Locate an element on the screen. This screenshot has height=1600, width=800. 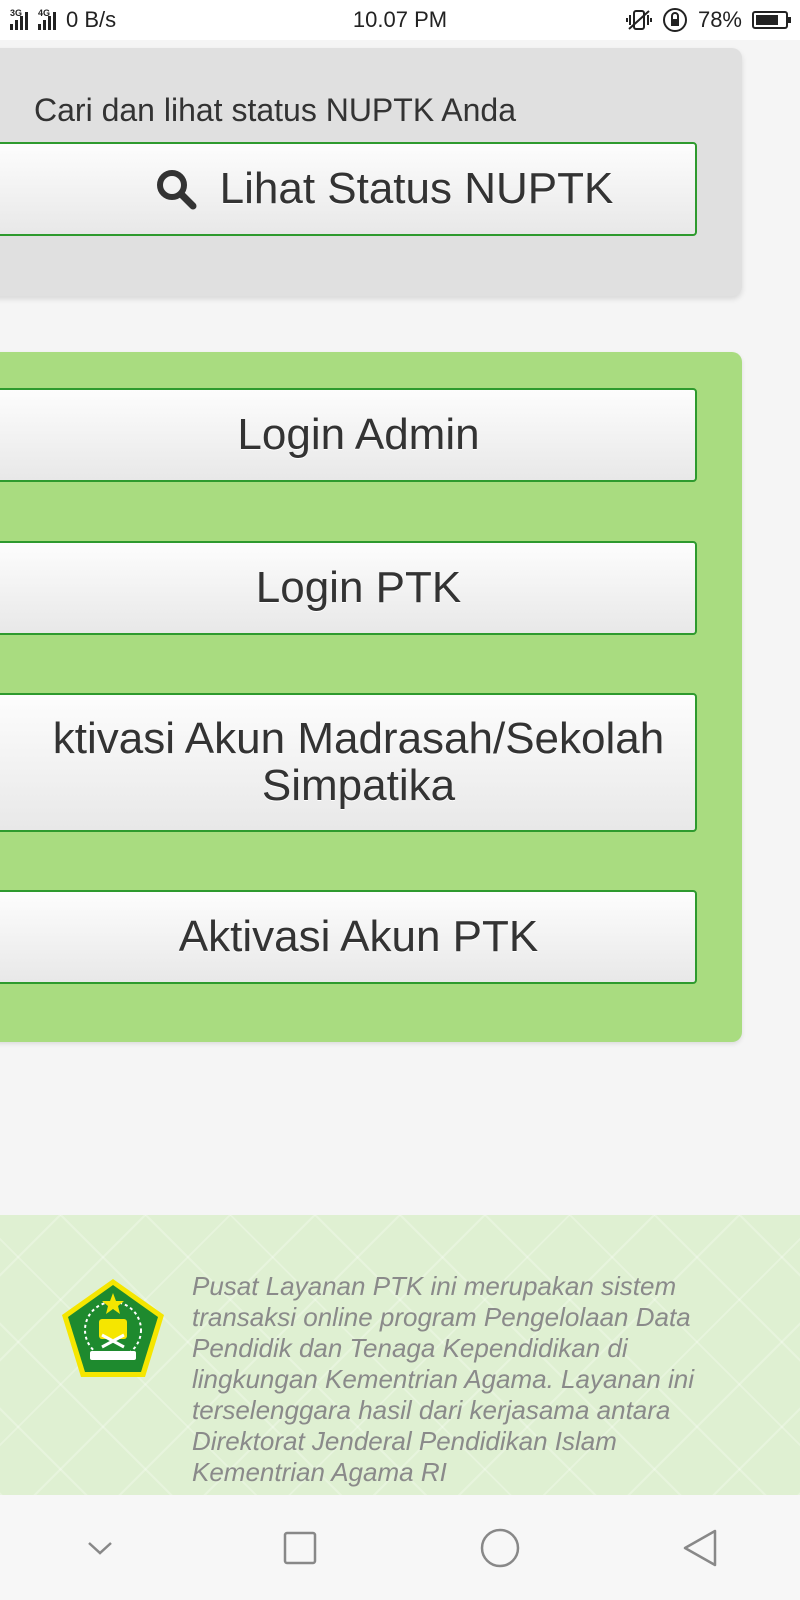
square-icon is located at coordinates (300, 1547).